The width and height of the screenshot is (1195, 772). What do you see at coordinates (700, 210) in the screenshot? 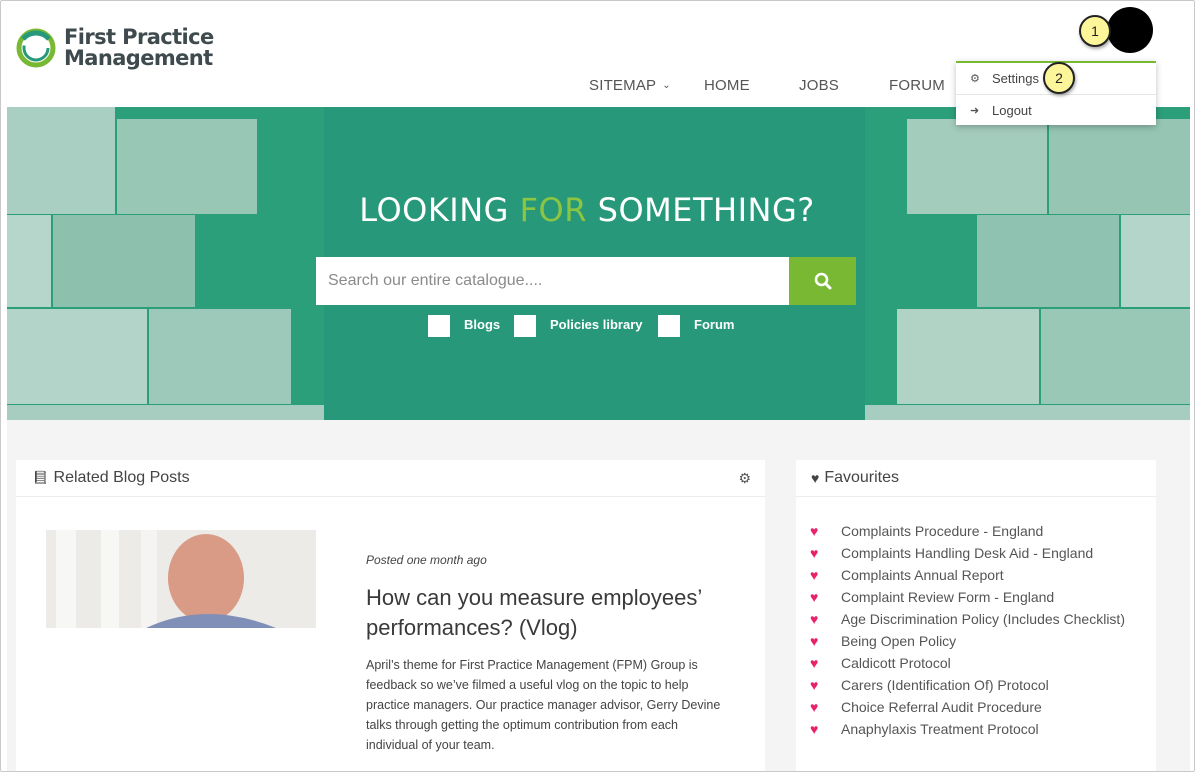
I see `hero-title-after: SOMETHING?` at bounding box center [700, 210].